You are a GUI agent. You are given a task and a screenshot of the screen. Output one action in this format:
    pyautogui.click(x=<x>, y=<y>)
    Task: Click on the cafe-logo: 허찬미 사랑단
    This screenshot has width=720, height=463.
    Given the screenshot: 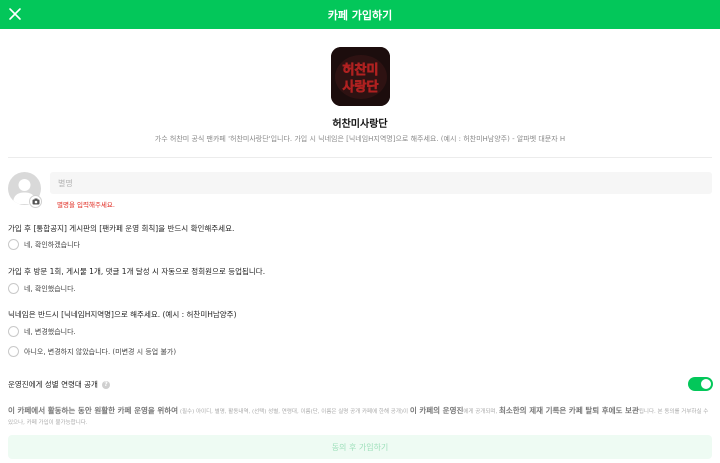 What is the action you would take?
    pyautogui.click(x=360, y=76)
    